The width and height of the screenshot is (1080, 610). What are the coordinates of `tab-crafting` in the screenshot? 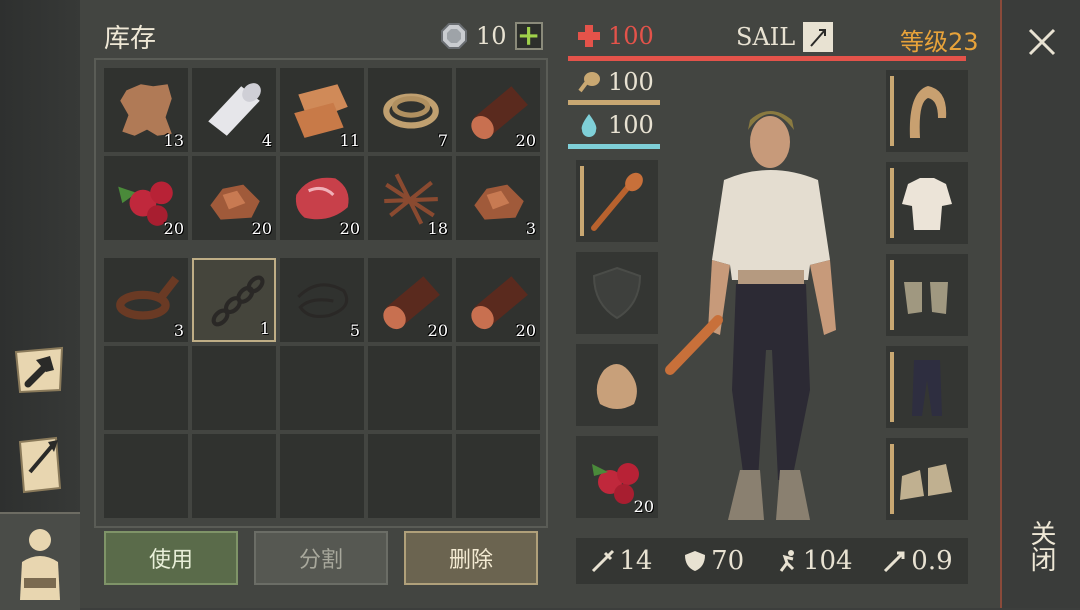 It's located at (40, 370).